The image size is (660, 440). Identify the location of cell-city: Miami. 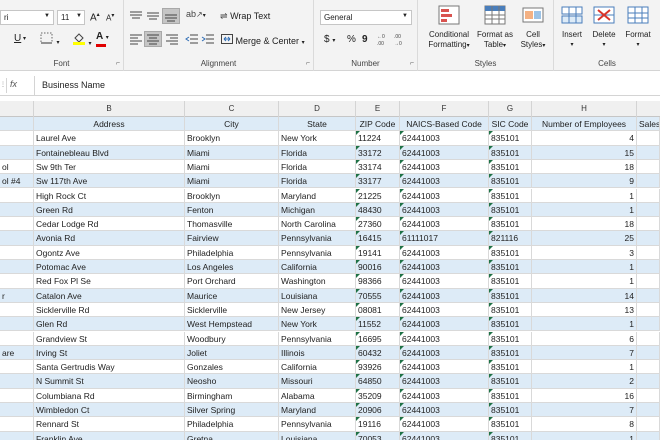
(232, 181).